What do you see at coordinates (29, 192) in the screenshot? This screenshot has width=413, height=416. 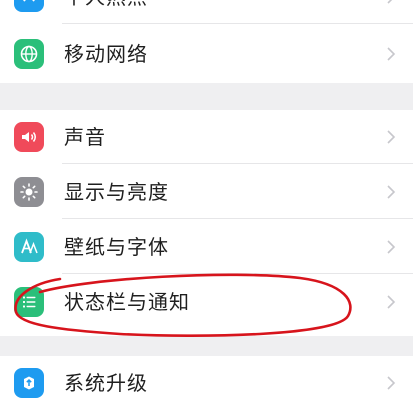 I see `brightness-icon` at bounding box center [29, 192].